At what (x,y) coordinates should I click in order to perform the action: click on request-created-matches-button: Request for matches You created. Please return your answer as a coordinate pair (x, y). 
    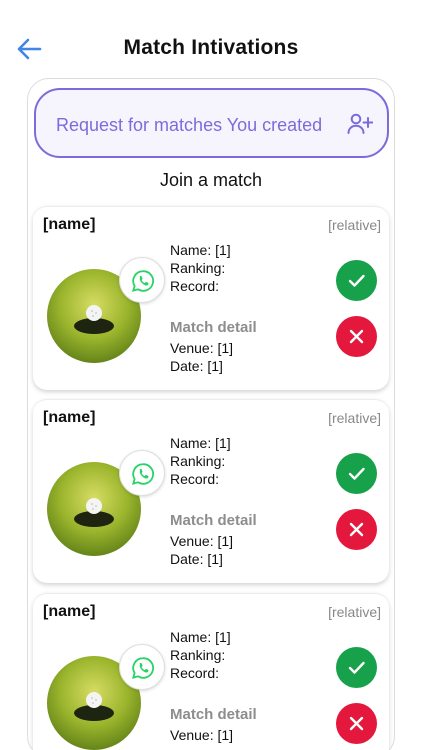
    Looking at the image, I should click on (211, 123).